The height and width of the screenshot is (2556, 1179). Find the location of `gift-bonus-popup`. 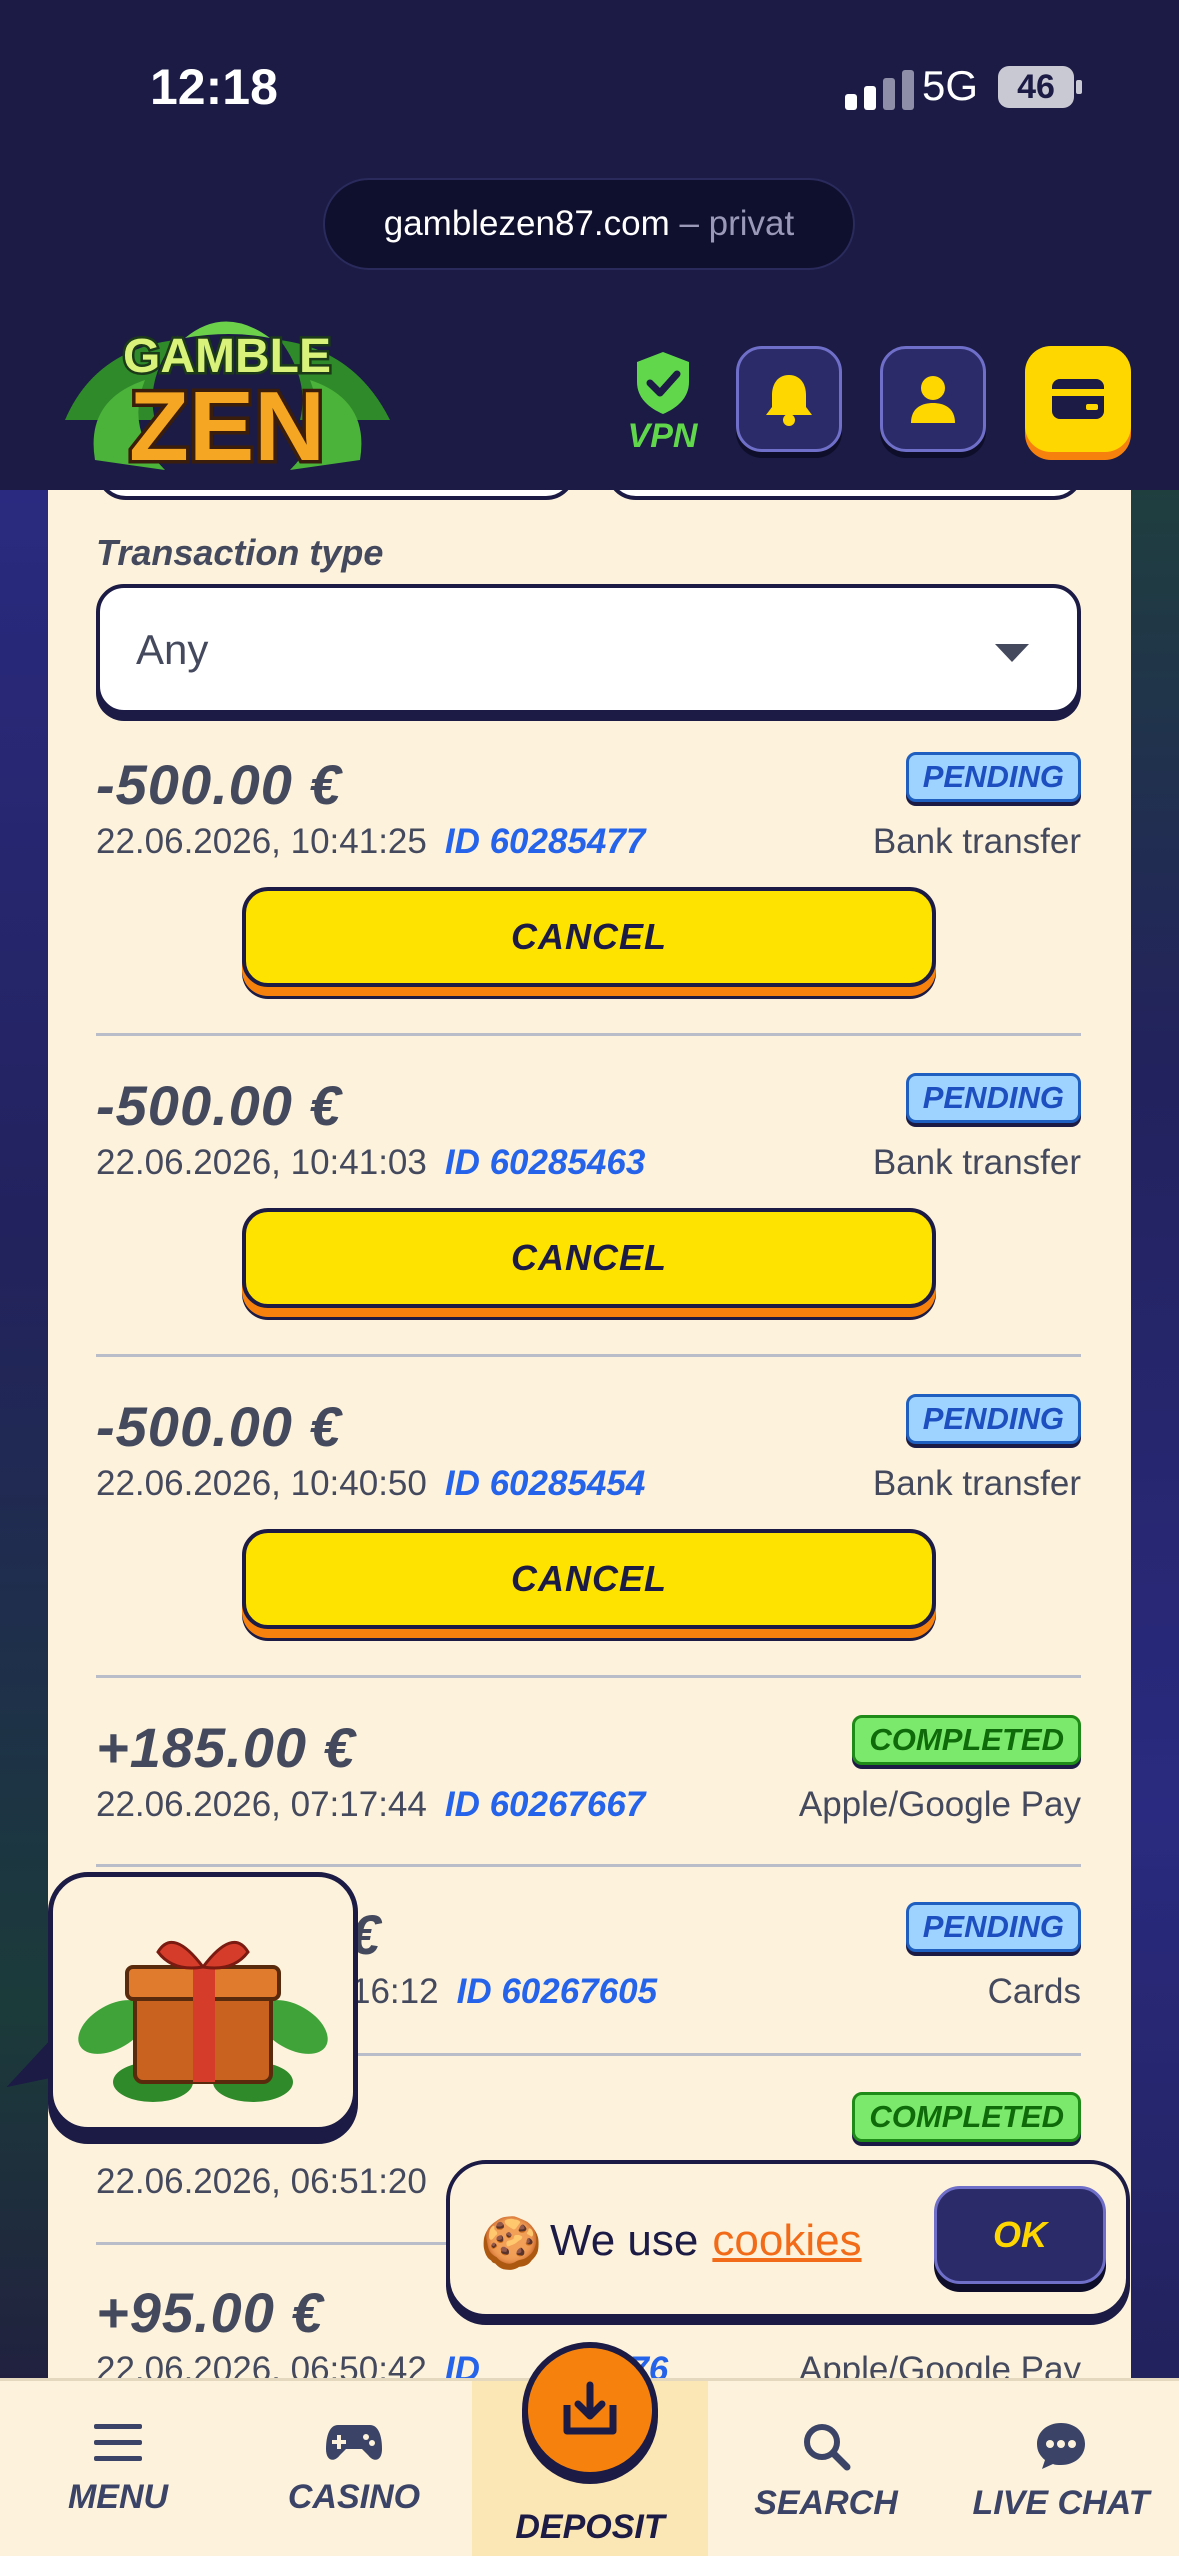

gift-bonus-popup is located at coordinates (203, 2002).